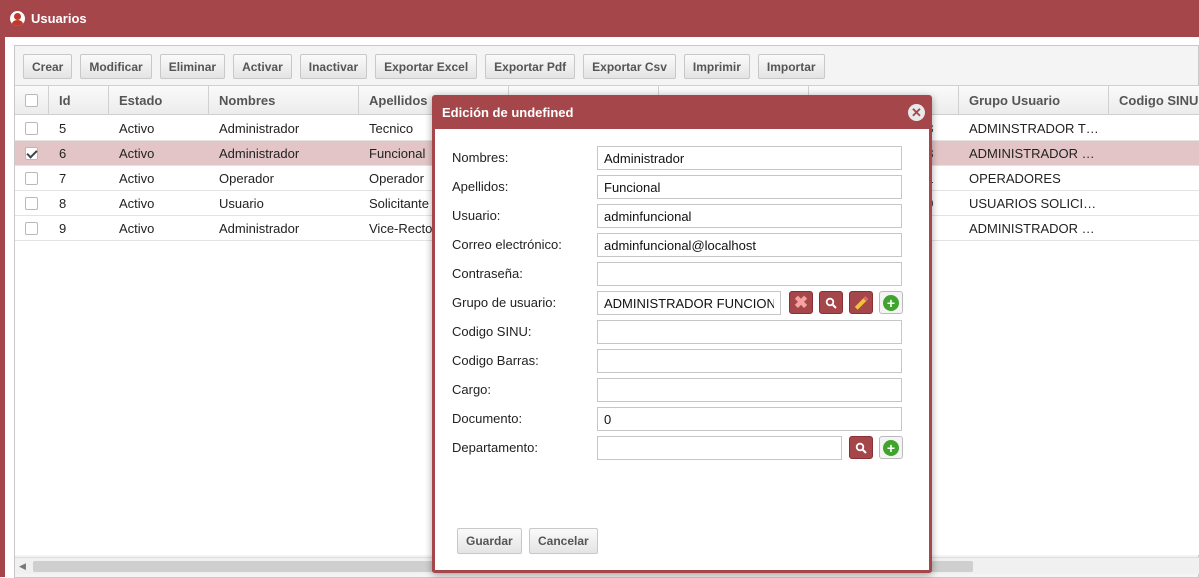 The width and height of the screenshot is (1199, 578). I want to click on documento-row: Documento:, so click(682, 419).